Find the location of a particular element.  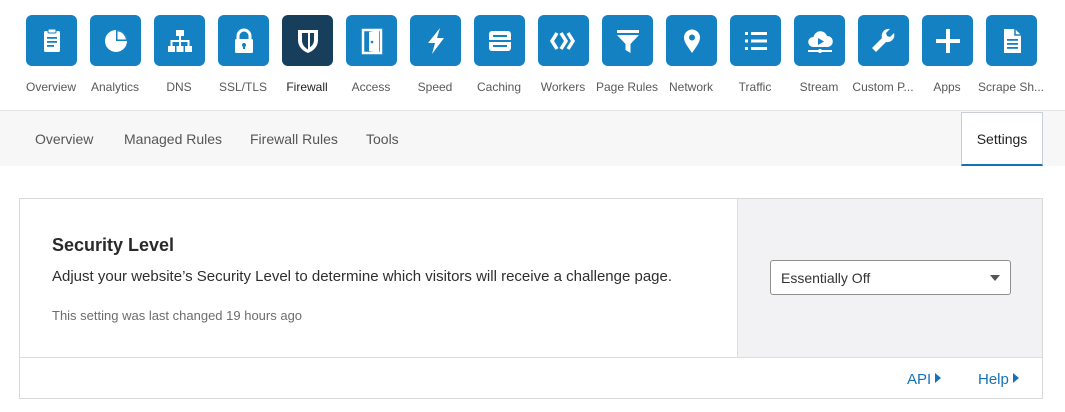

security-level-control: Essentially Off is located at coordinates (889, 278).